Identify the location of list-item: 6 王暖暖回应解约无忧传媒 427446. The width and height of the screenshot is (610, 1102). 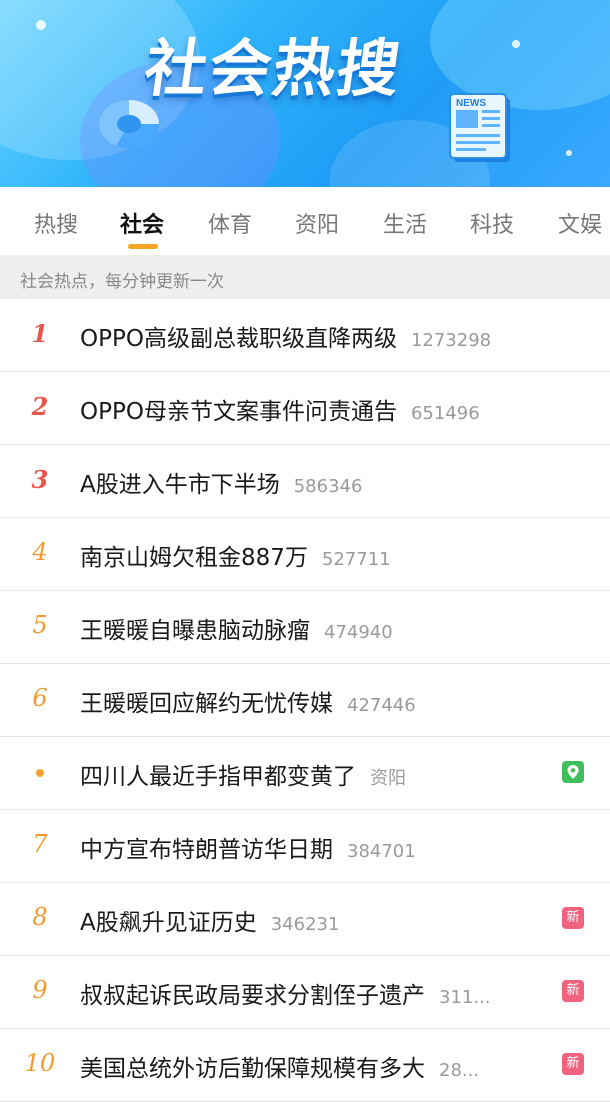
(305, 700).